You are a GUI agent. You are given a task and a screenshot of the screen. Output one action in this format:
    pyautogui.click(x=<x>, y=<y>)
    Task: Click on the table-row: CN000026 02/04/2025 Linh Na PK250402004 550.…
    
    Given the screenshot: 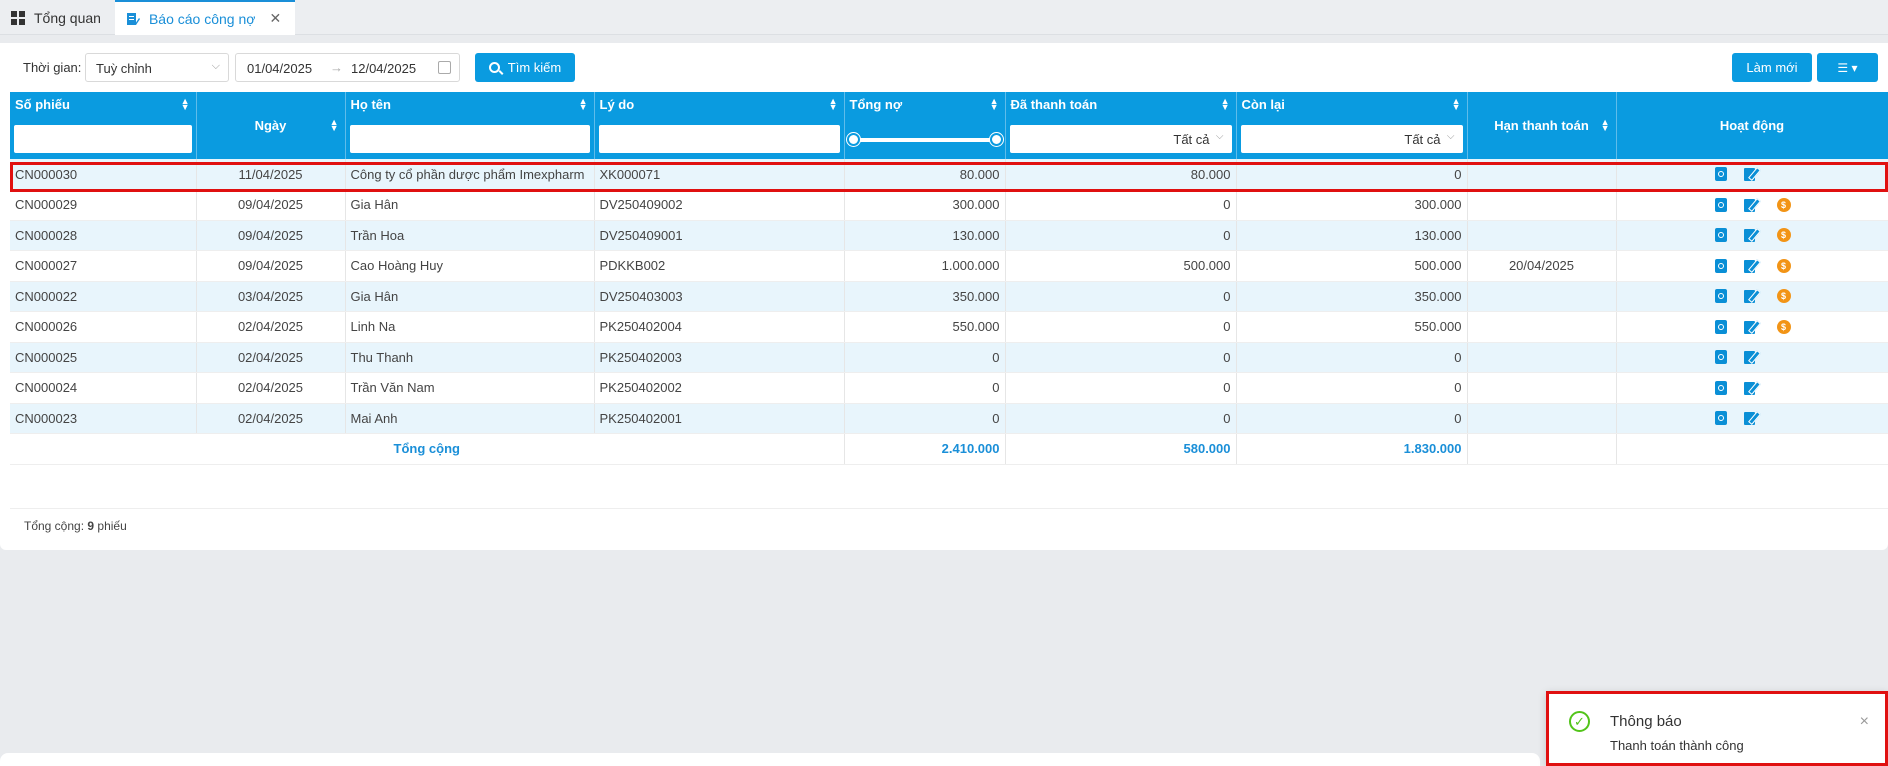 What is the action you would take?
    pyautogui.click(x=949, y=327)
    